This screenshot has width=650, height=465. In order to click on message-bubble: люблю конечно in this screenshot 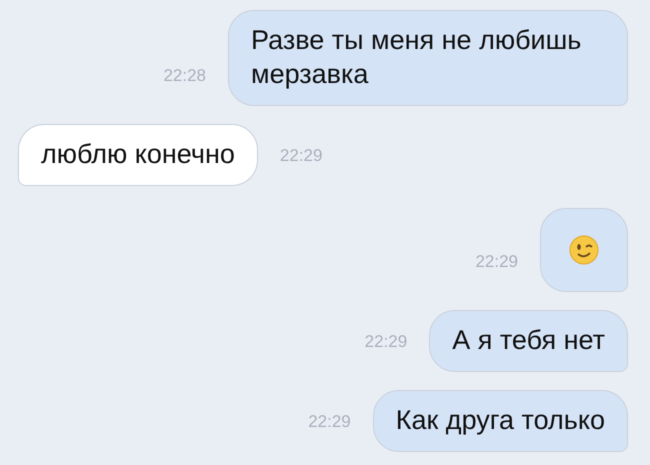, I will do `click(138, 155)`.